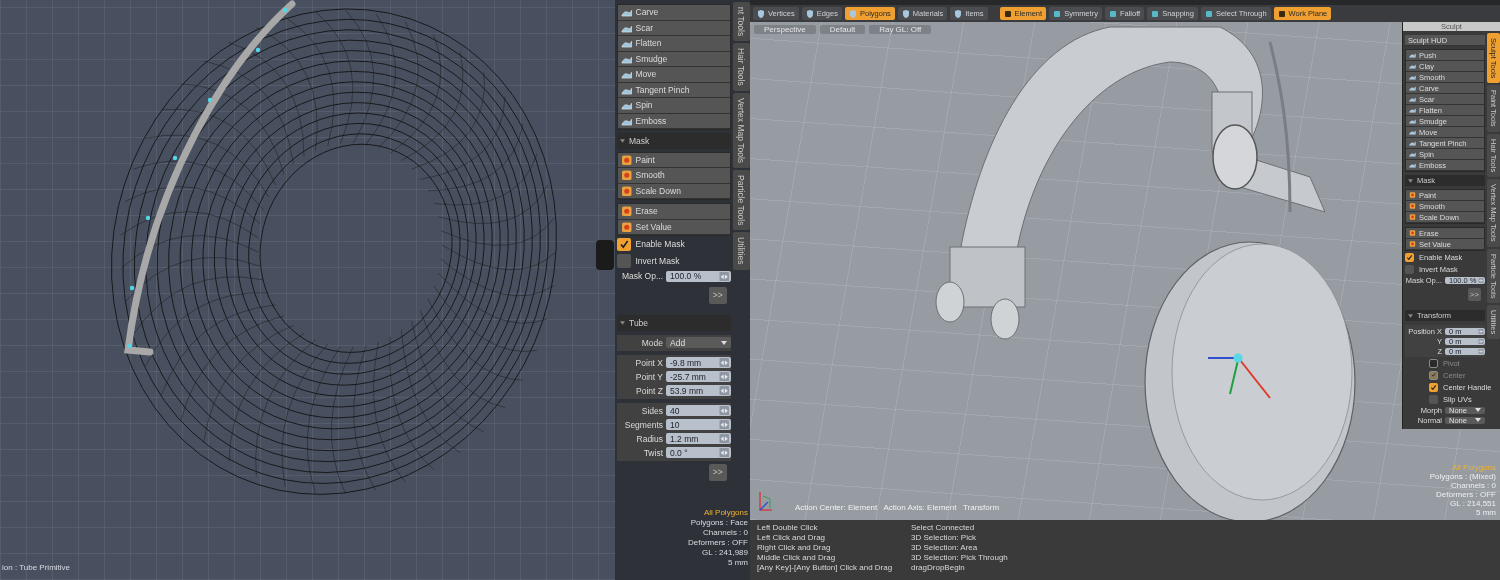  Describe the element at coordinates (938, 568) in the screenshot. I see `hint-action-text: dragDropBegin` at that location.